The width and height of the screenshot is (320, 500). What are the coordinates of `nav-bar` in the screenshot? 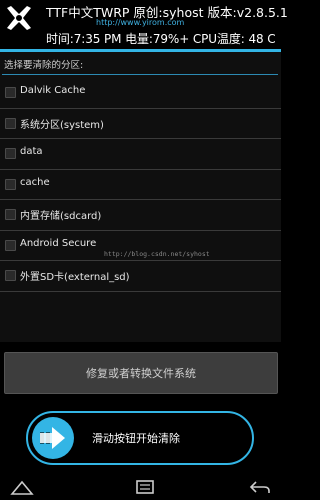 It's located at (140, 487).